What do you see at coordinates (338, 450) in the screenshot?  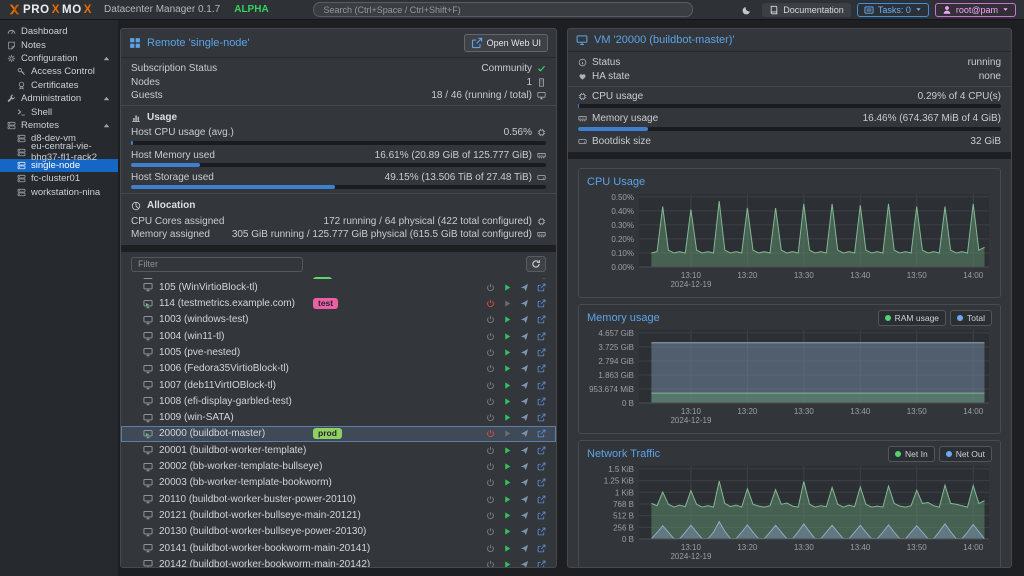 I see `guest-row: 20001 (buildbot-worker-template)` at bounding box center [338, 450].